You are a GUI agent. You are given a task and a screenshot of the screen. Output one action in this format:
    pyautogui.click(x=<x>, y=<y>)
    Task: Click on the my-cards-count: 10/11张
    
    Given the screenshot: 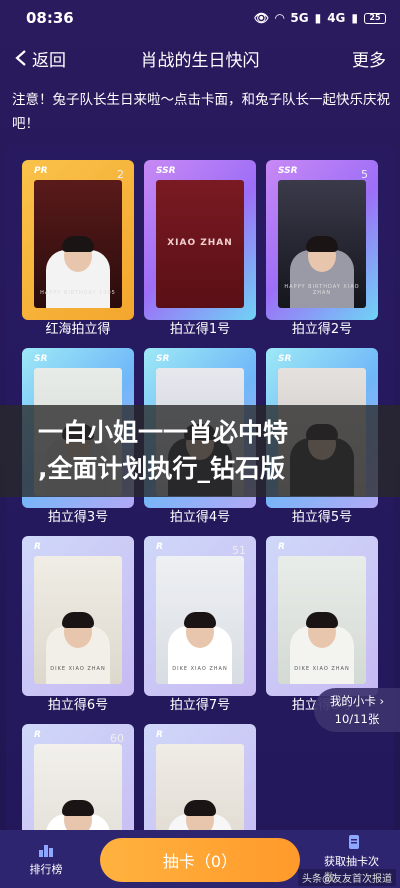 What is the action you would take?
    pyautogui.click(x=357, y=719)
    